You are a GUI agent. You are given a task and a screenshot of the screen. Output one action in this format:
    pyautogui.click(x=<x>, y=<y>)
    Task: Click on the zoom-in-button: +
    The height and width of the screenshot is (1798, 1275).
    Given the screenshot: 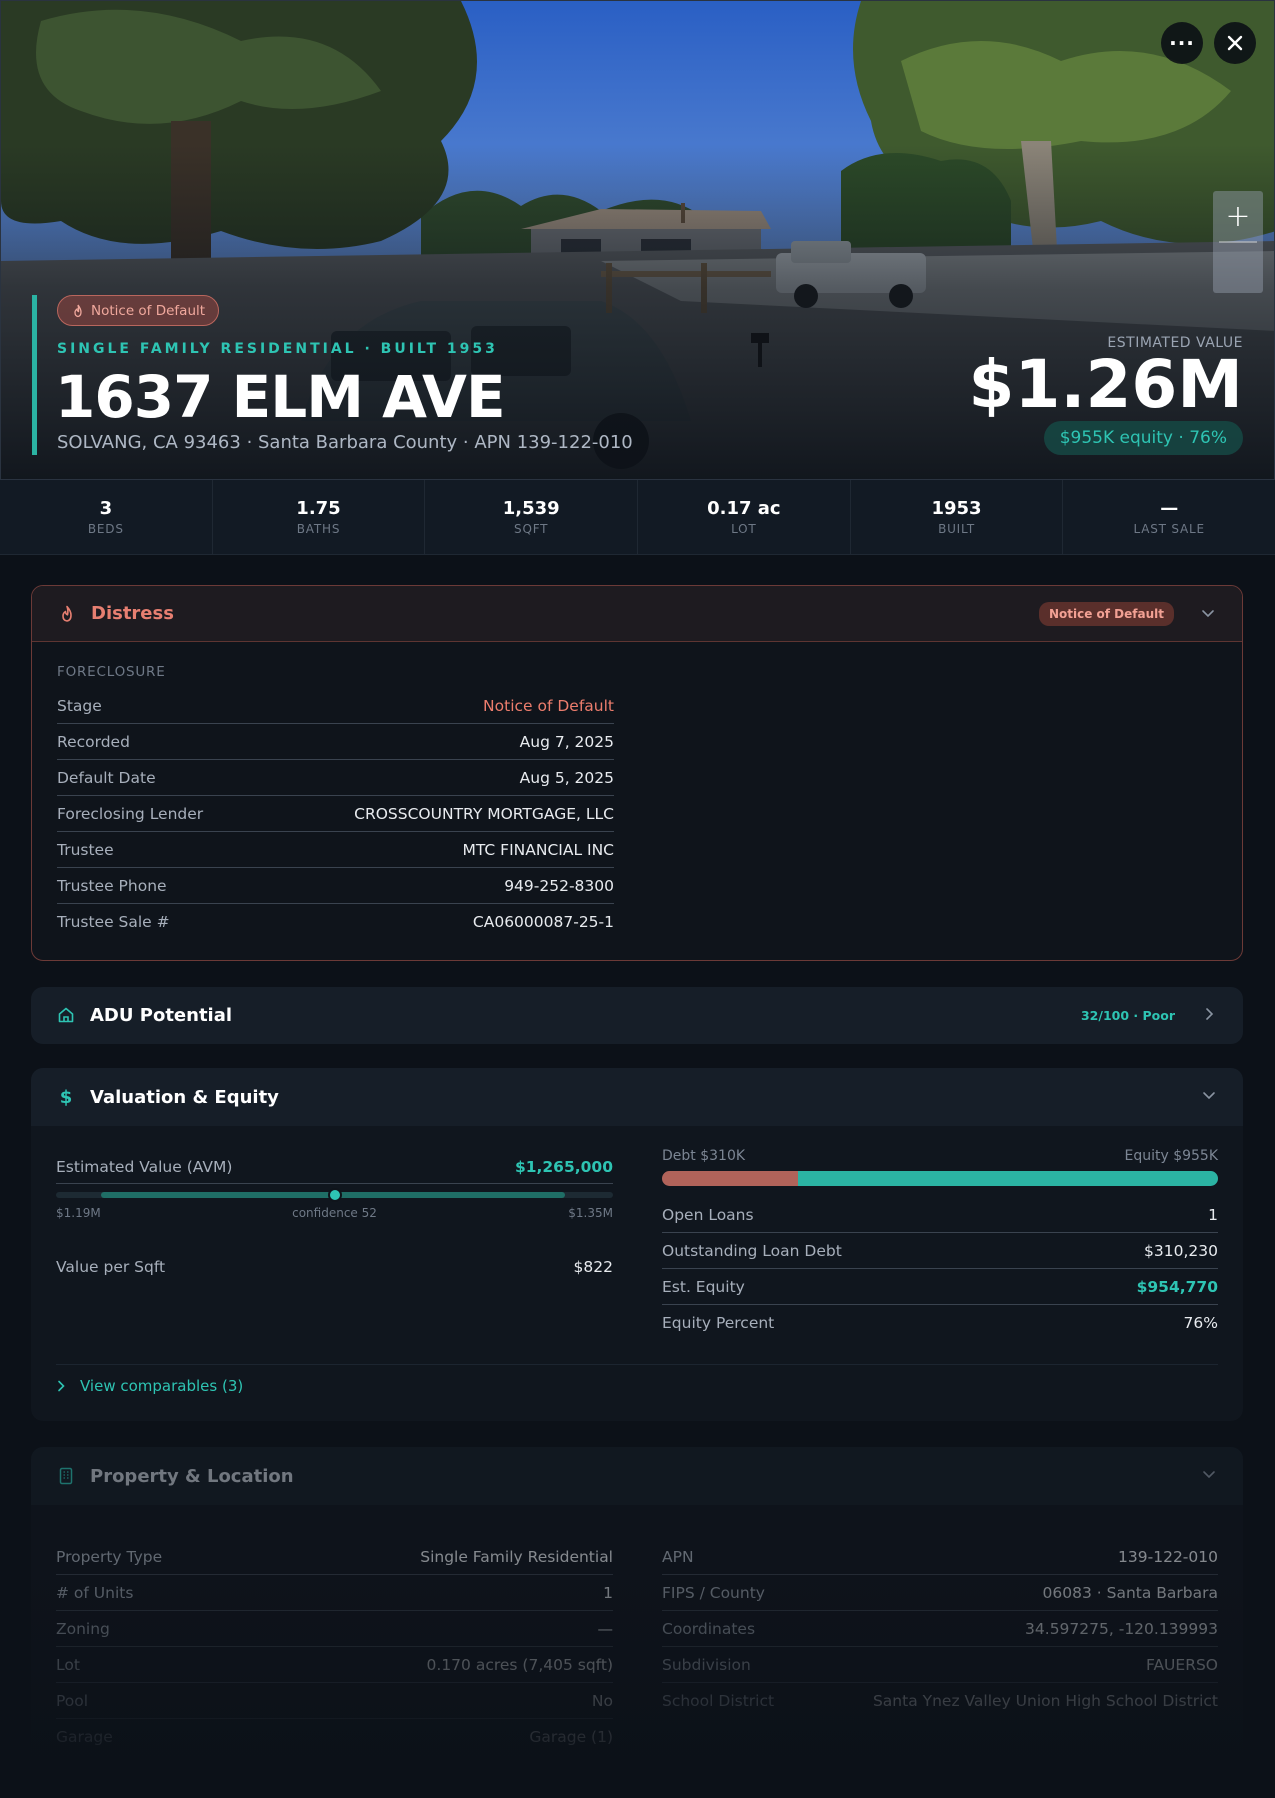 What is the action you would take?
    pyautogui.click(x=1238, y=216)
    